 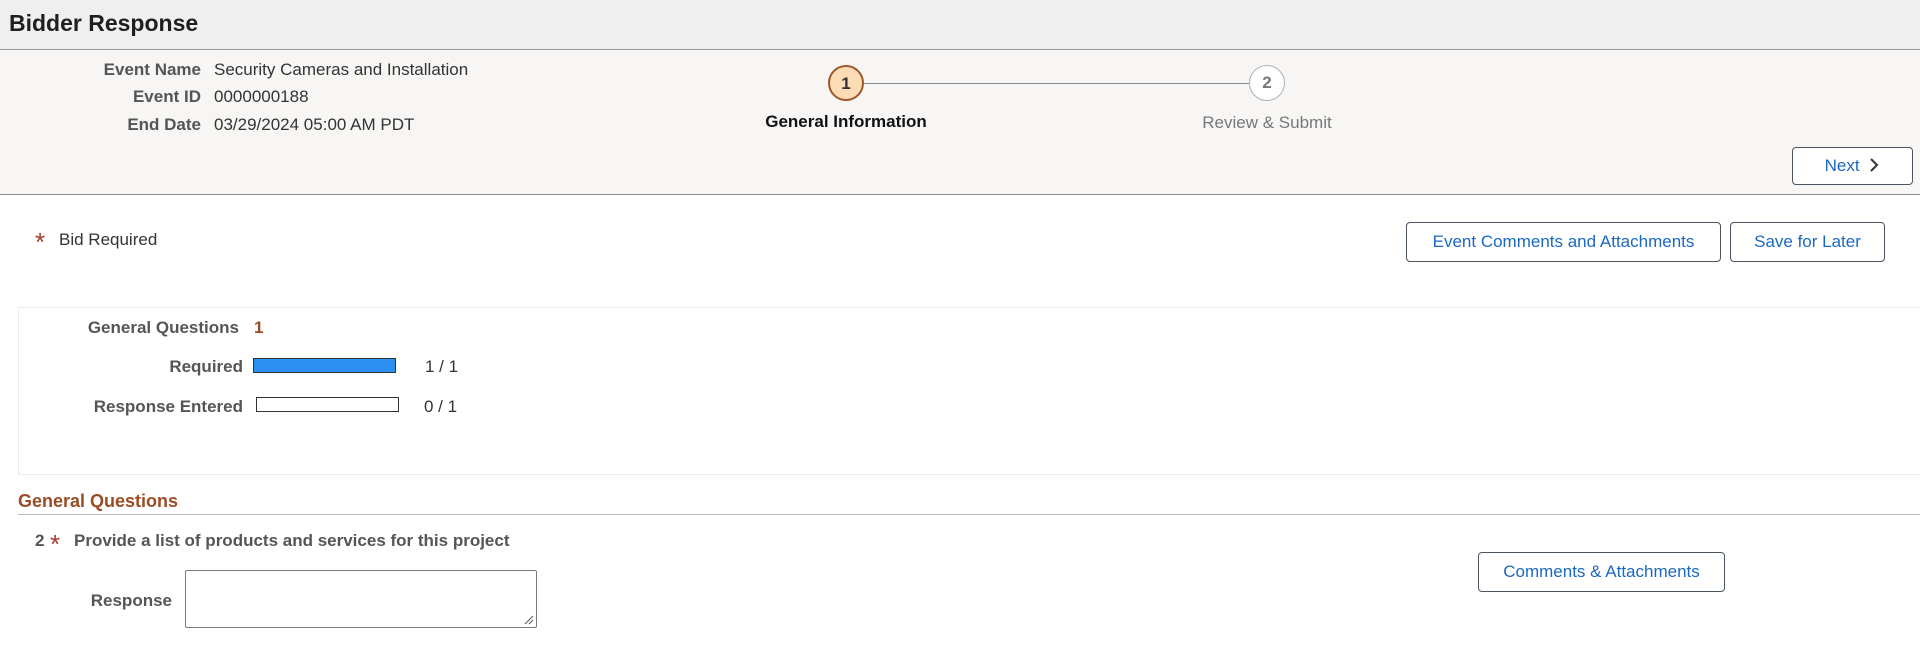 I want to click on required-star-icon: *, so click(x=40, y=242).